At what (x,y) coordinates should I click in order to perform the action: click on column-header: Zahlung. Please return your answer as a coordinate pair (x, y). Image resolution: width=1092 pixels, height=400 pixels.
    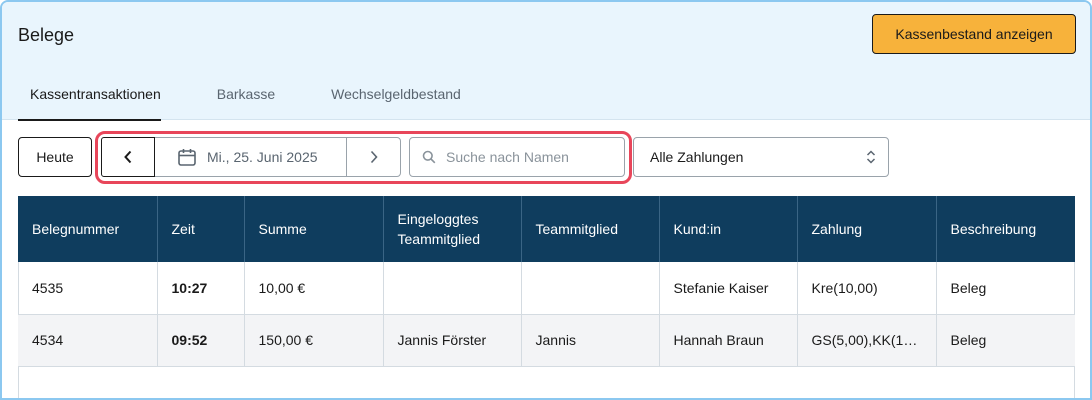
    Looking at the image, I should click on (867, 229).